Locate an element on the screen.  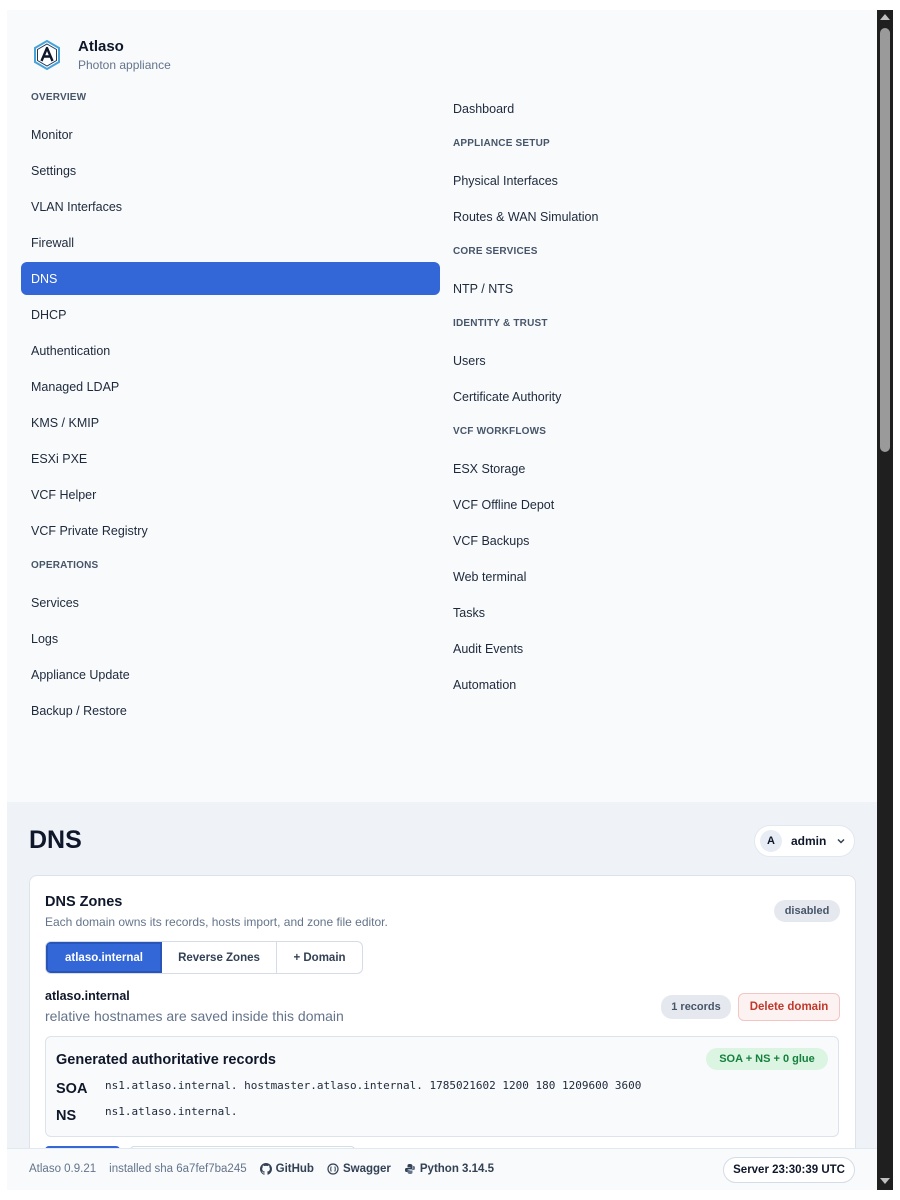
sidebar-item-vcf-backups: VCF Backups is located at coordinates (653, 540).